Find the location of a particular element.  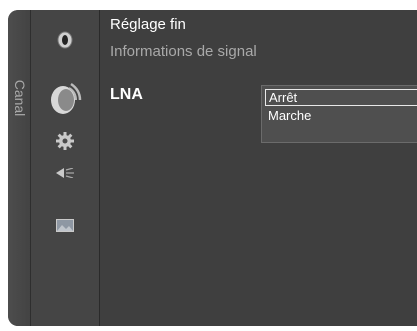

picture-icon is located at coordinates (65, 225).